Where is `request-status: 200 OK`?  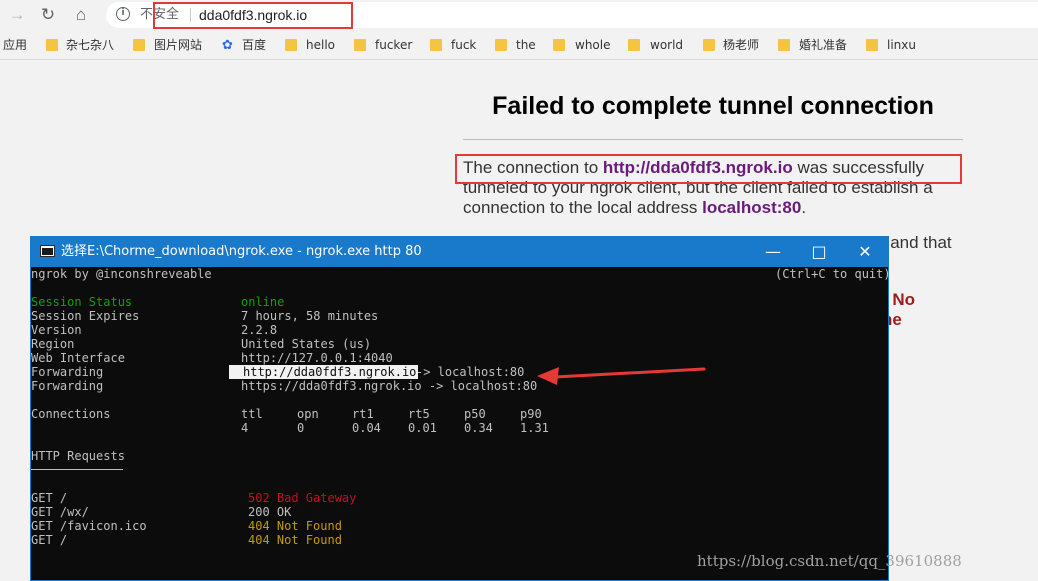
request-status: 200 OK is located at coordinates (270, 512).